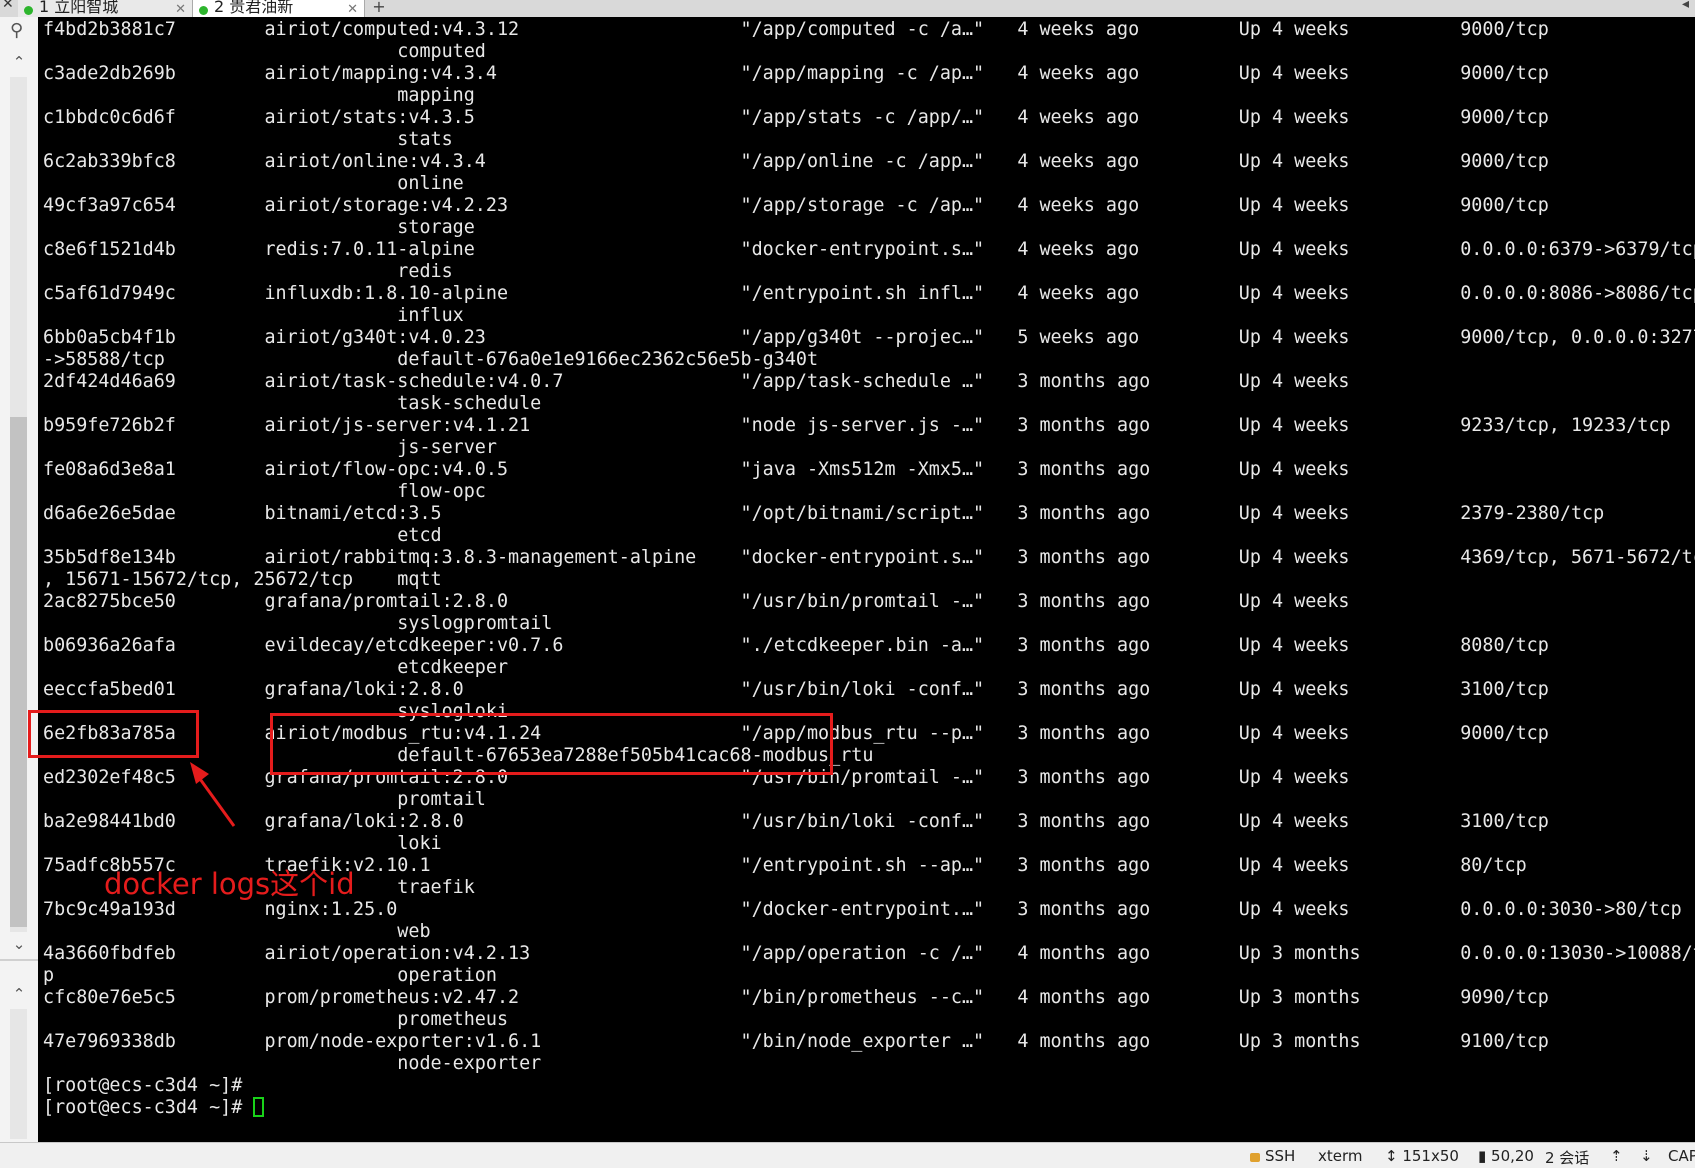 This screenshot has width=1695, height=1168. I want to click on divider, so click(19, 960).